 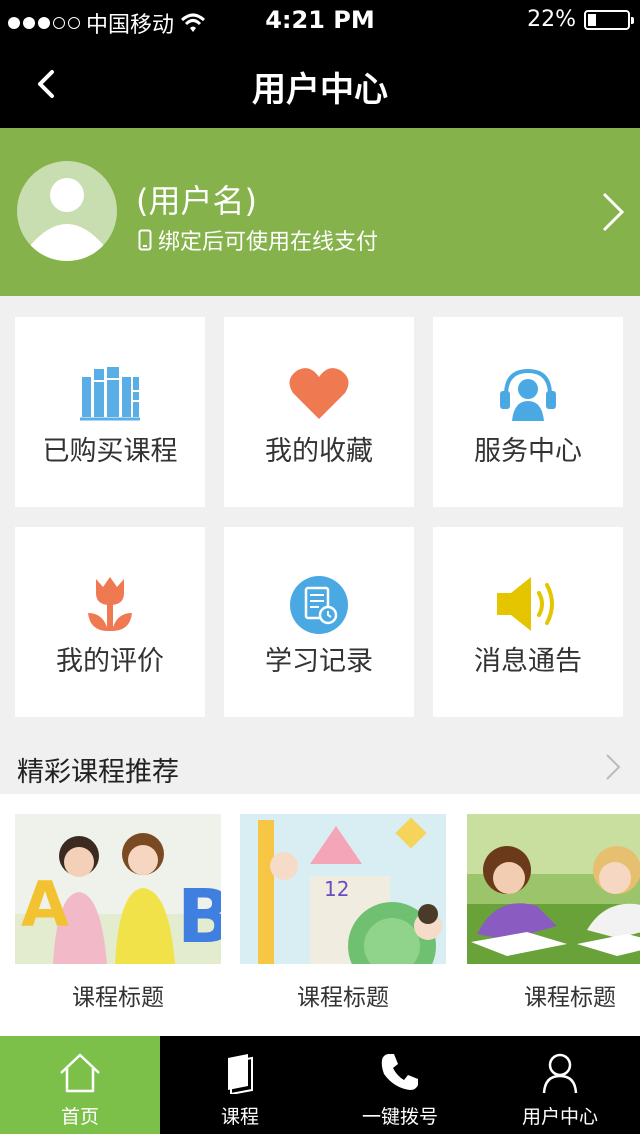 I want to click on course-thumbnail: 12, so click(x=343, y=889).